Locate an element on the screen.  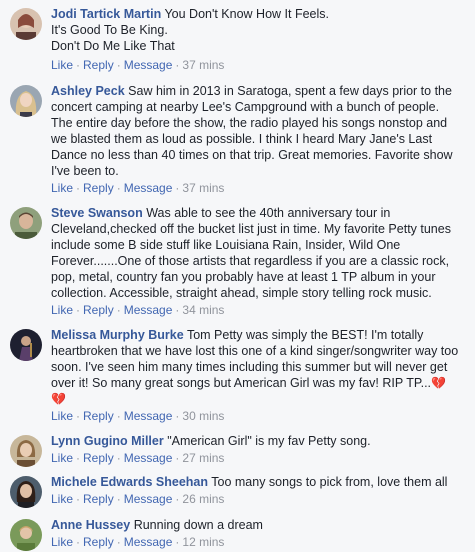
comment-text-line: Running down a dream is located at coordinates (198, 525).